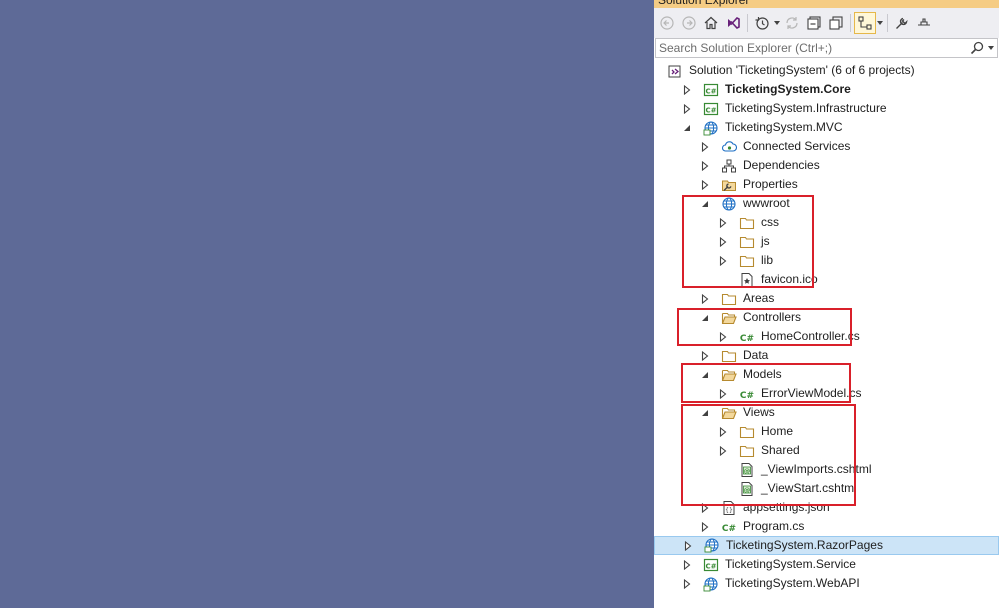 The width and height of the screenshot is (999, 608). I want to click on csharp-project-icon: C#, so click(710, 108).